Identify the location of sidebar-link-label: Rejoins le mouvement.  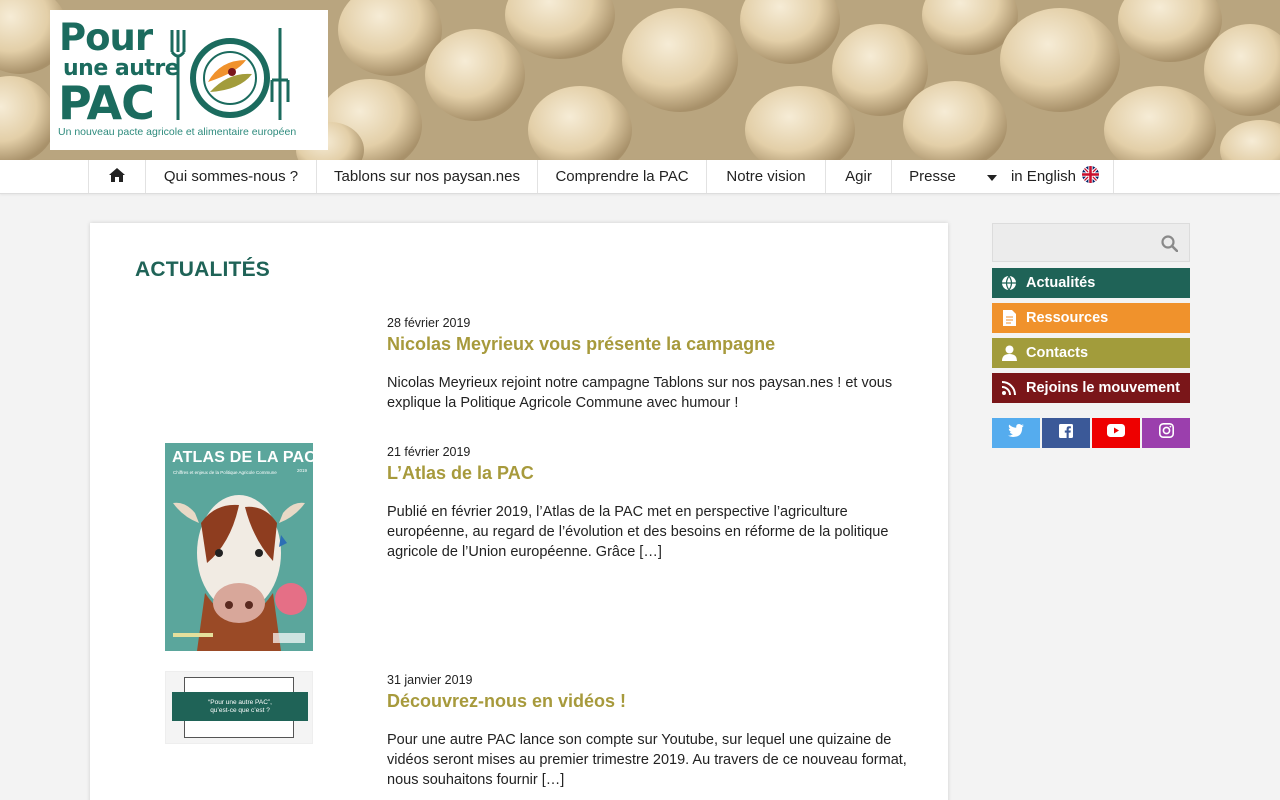
(1103, 388).